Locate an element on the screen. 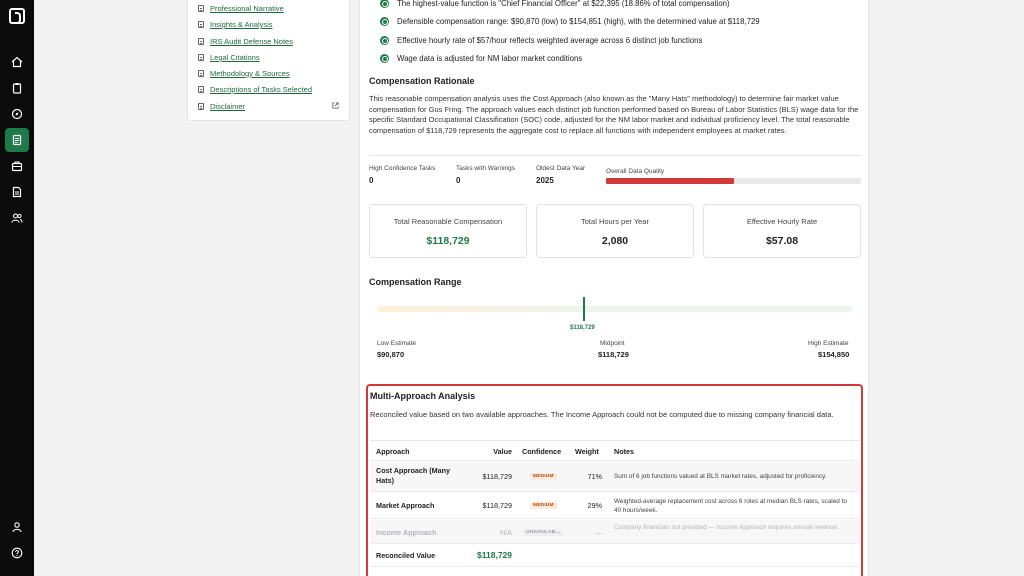 This screenshot has height=576, width=1024. oldest-data-value: 2025 is located at coordinates (545, 180).